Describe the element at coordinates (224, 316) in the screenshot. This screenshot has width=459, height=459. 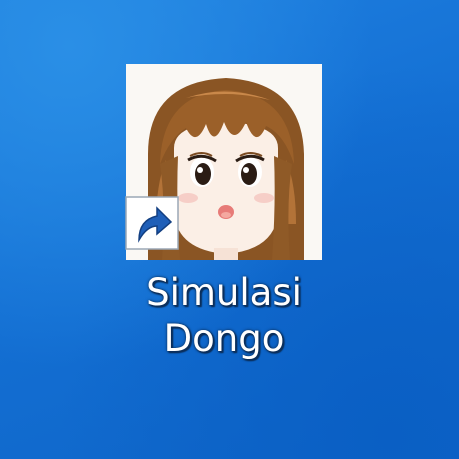
I see `shortcut-label: Simulasi Dongo` at that location.